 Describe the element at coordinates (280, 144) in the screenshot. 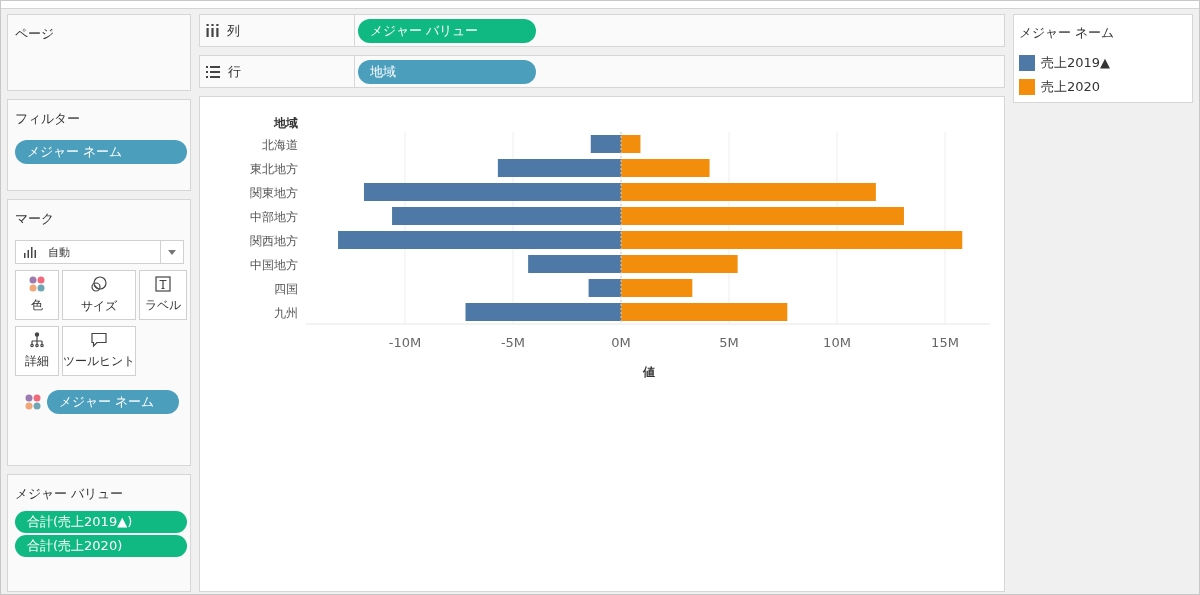

I see `category-label: 北海道` at that location.